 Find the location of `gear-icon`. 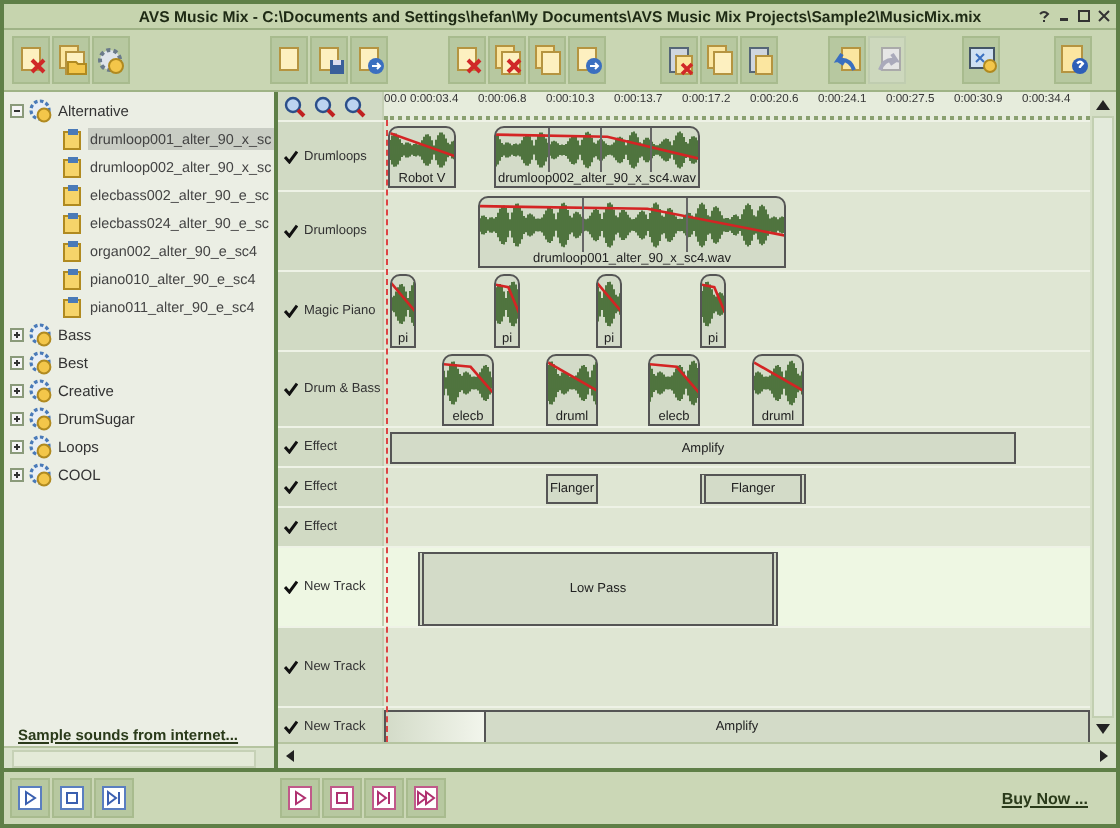

gear-icon is located at coordinates (111, 60).